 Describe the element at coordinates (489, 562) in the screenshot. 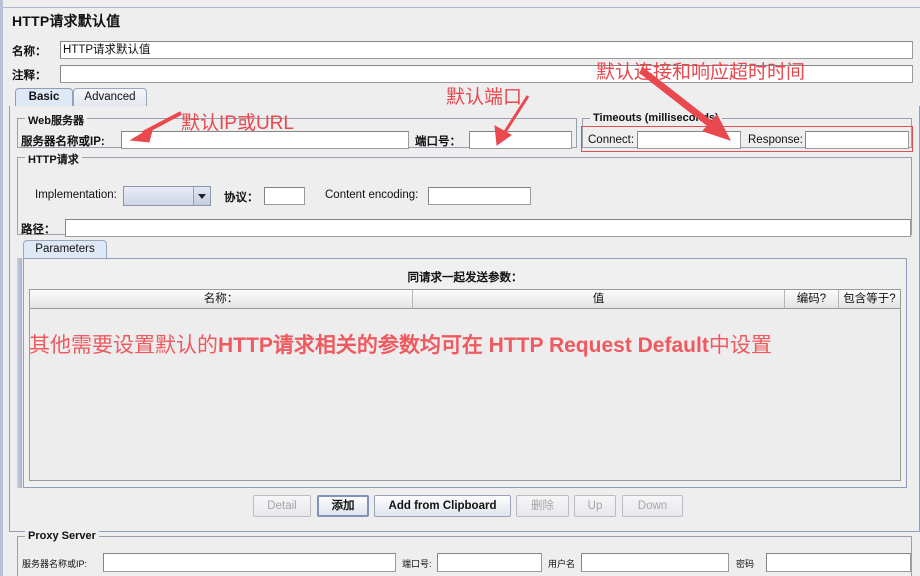

I see `proxy-port-input` at that location.